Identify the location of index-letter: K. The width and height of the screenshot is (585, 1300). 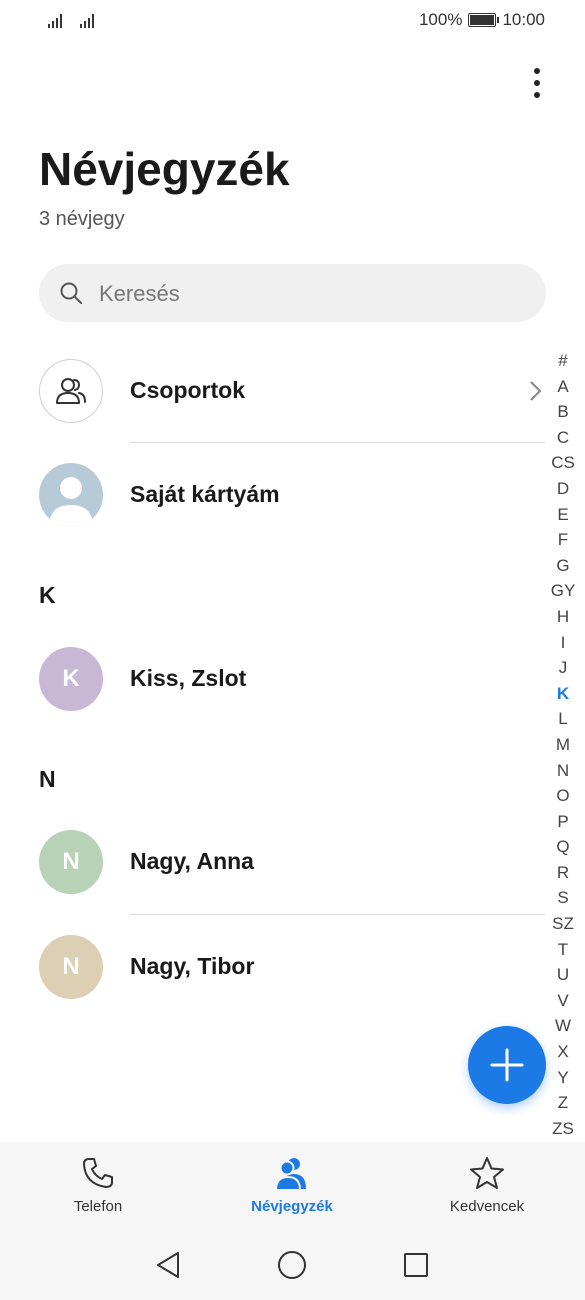
(563, 694).